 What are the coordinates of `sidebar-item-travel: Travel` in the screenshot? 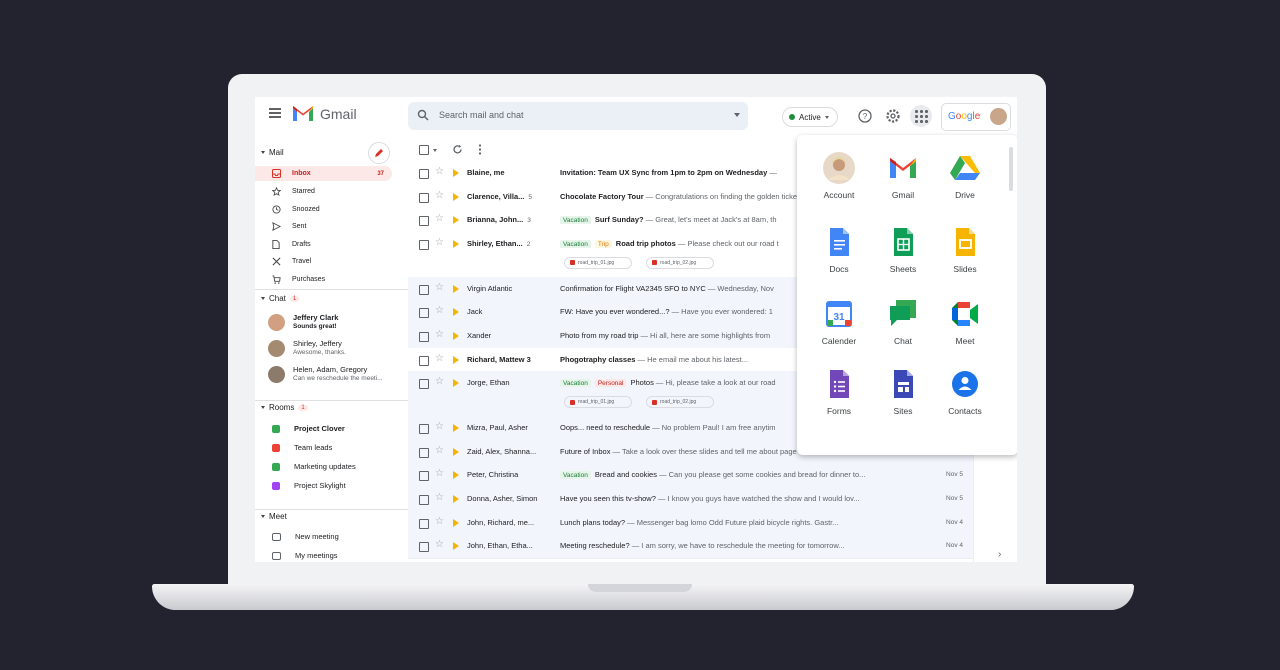 It's located at (323, 261).